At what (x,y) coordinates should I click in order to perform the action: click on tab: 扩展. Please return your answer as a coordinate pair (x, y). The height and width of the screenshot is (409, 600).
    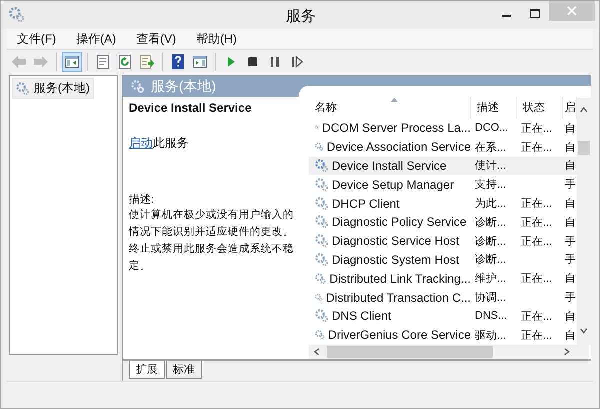
    Looking at the image, I should click on (147, 369).